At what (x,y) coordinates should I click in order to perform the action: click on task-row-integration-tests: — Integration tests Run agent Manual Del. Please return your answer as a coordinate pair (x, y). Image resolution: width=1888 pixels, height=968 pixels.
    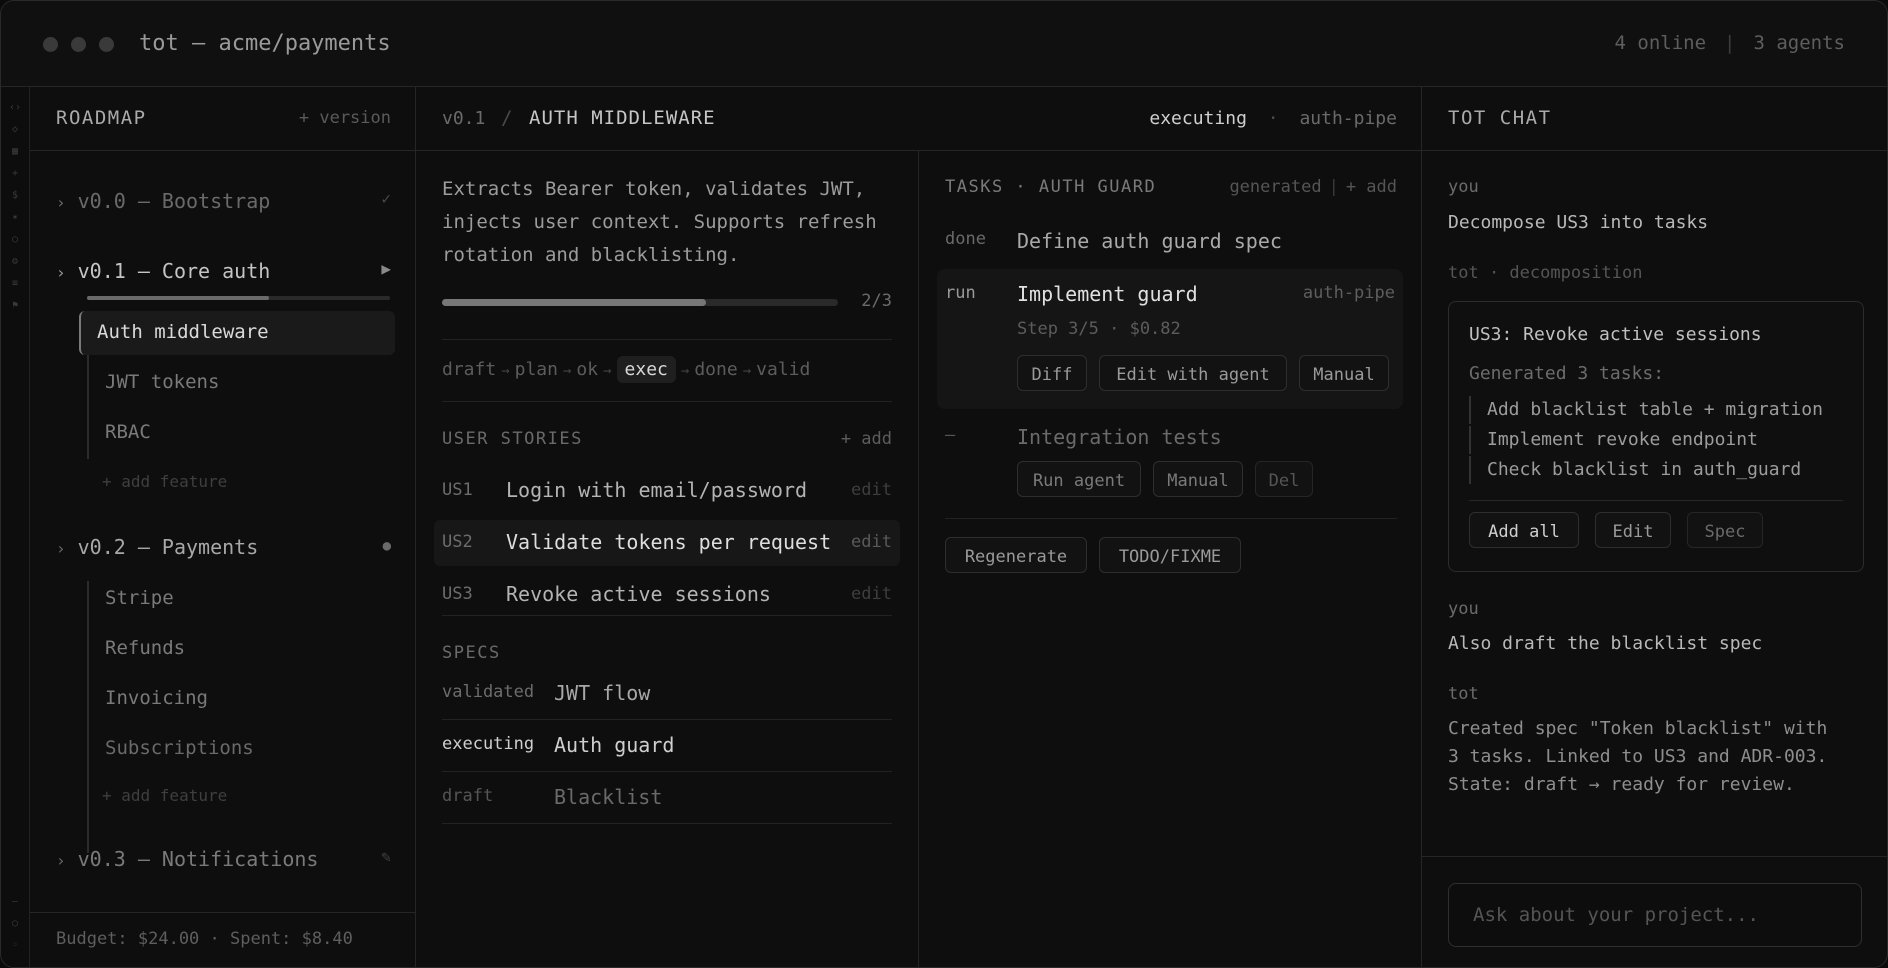
    Looking at the image, I should click on (1170, 476).